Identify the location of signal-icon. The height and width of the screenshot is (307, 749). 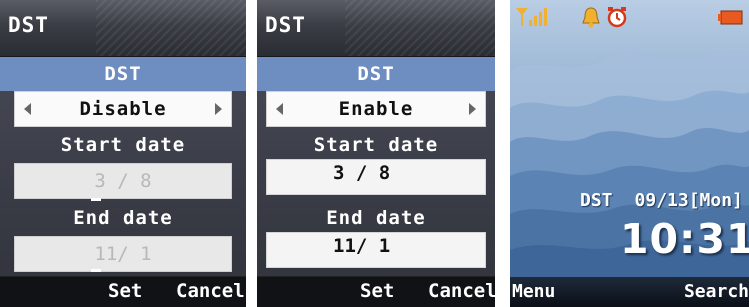
(531, 17).